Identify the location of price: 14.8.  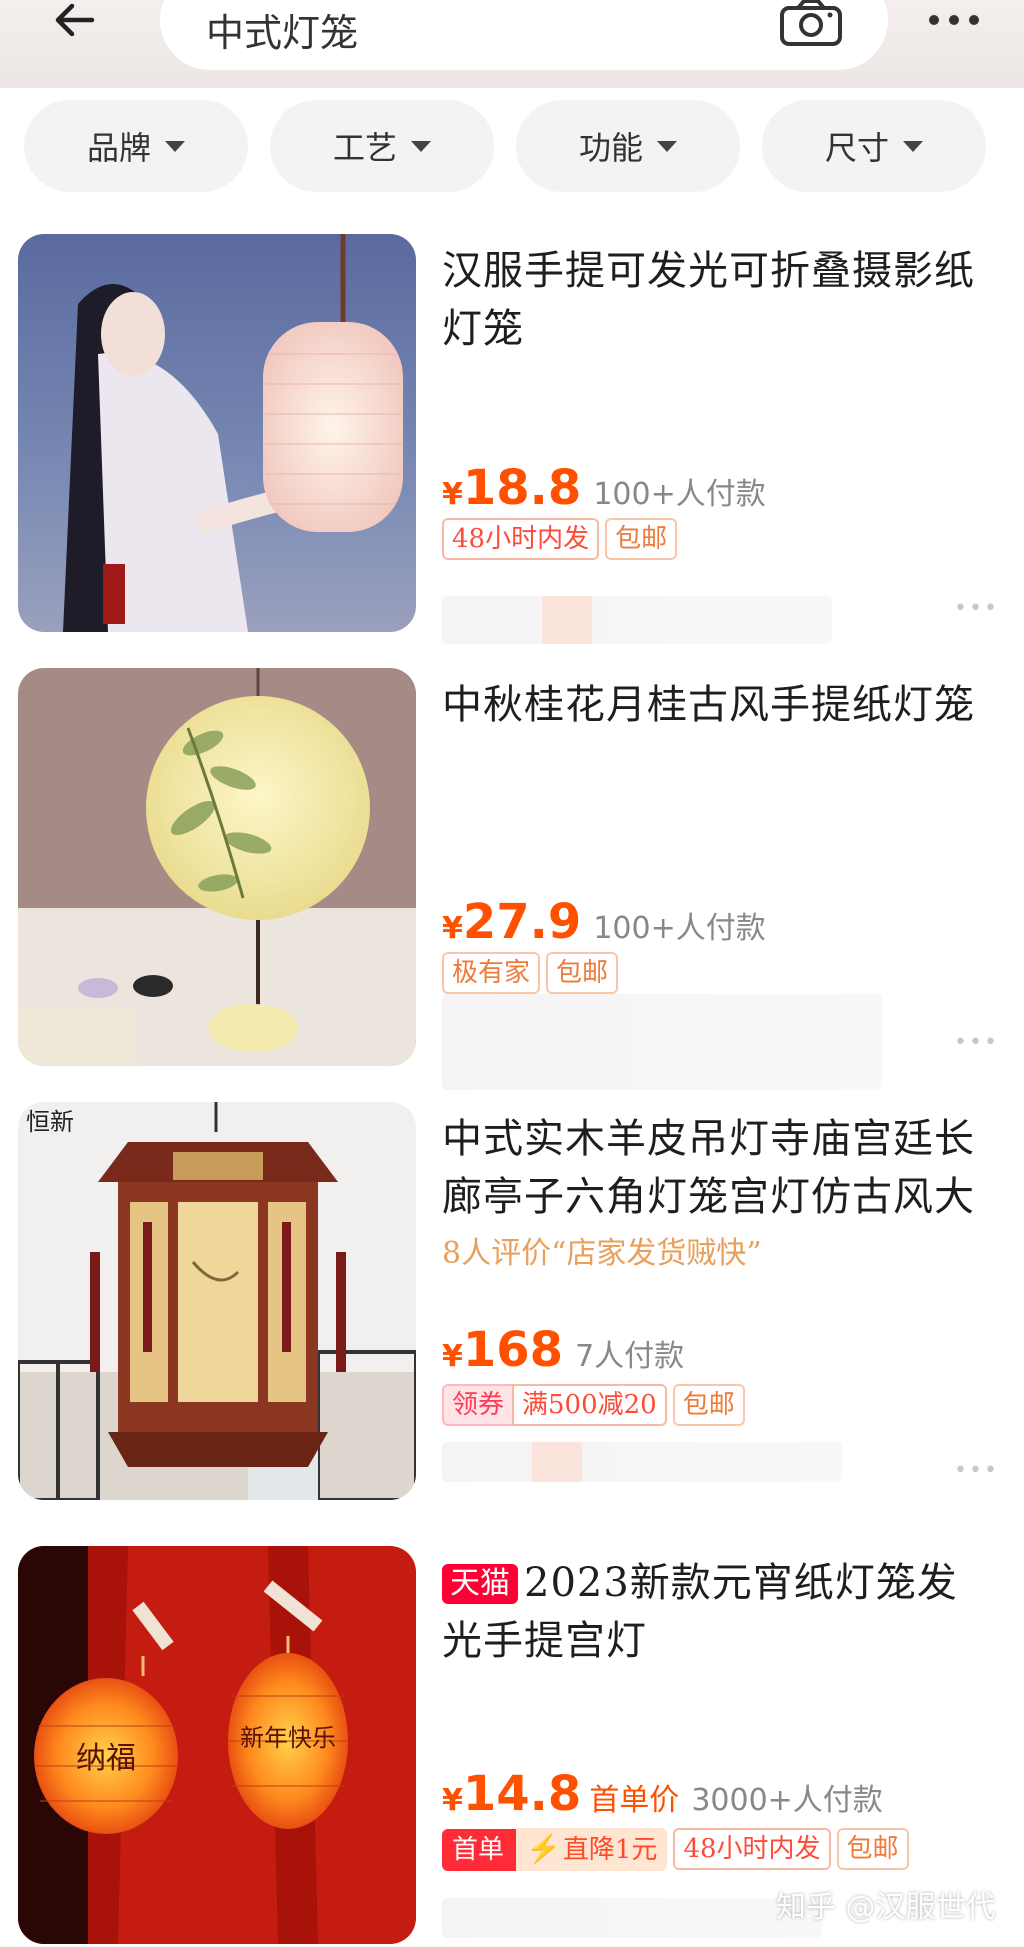
(522, 1794).